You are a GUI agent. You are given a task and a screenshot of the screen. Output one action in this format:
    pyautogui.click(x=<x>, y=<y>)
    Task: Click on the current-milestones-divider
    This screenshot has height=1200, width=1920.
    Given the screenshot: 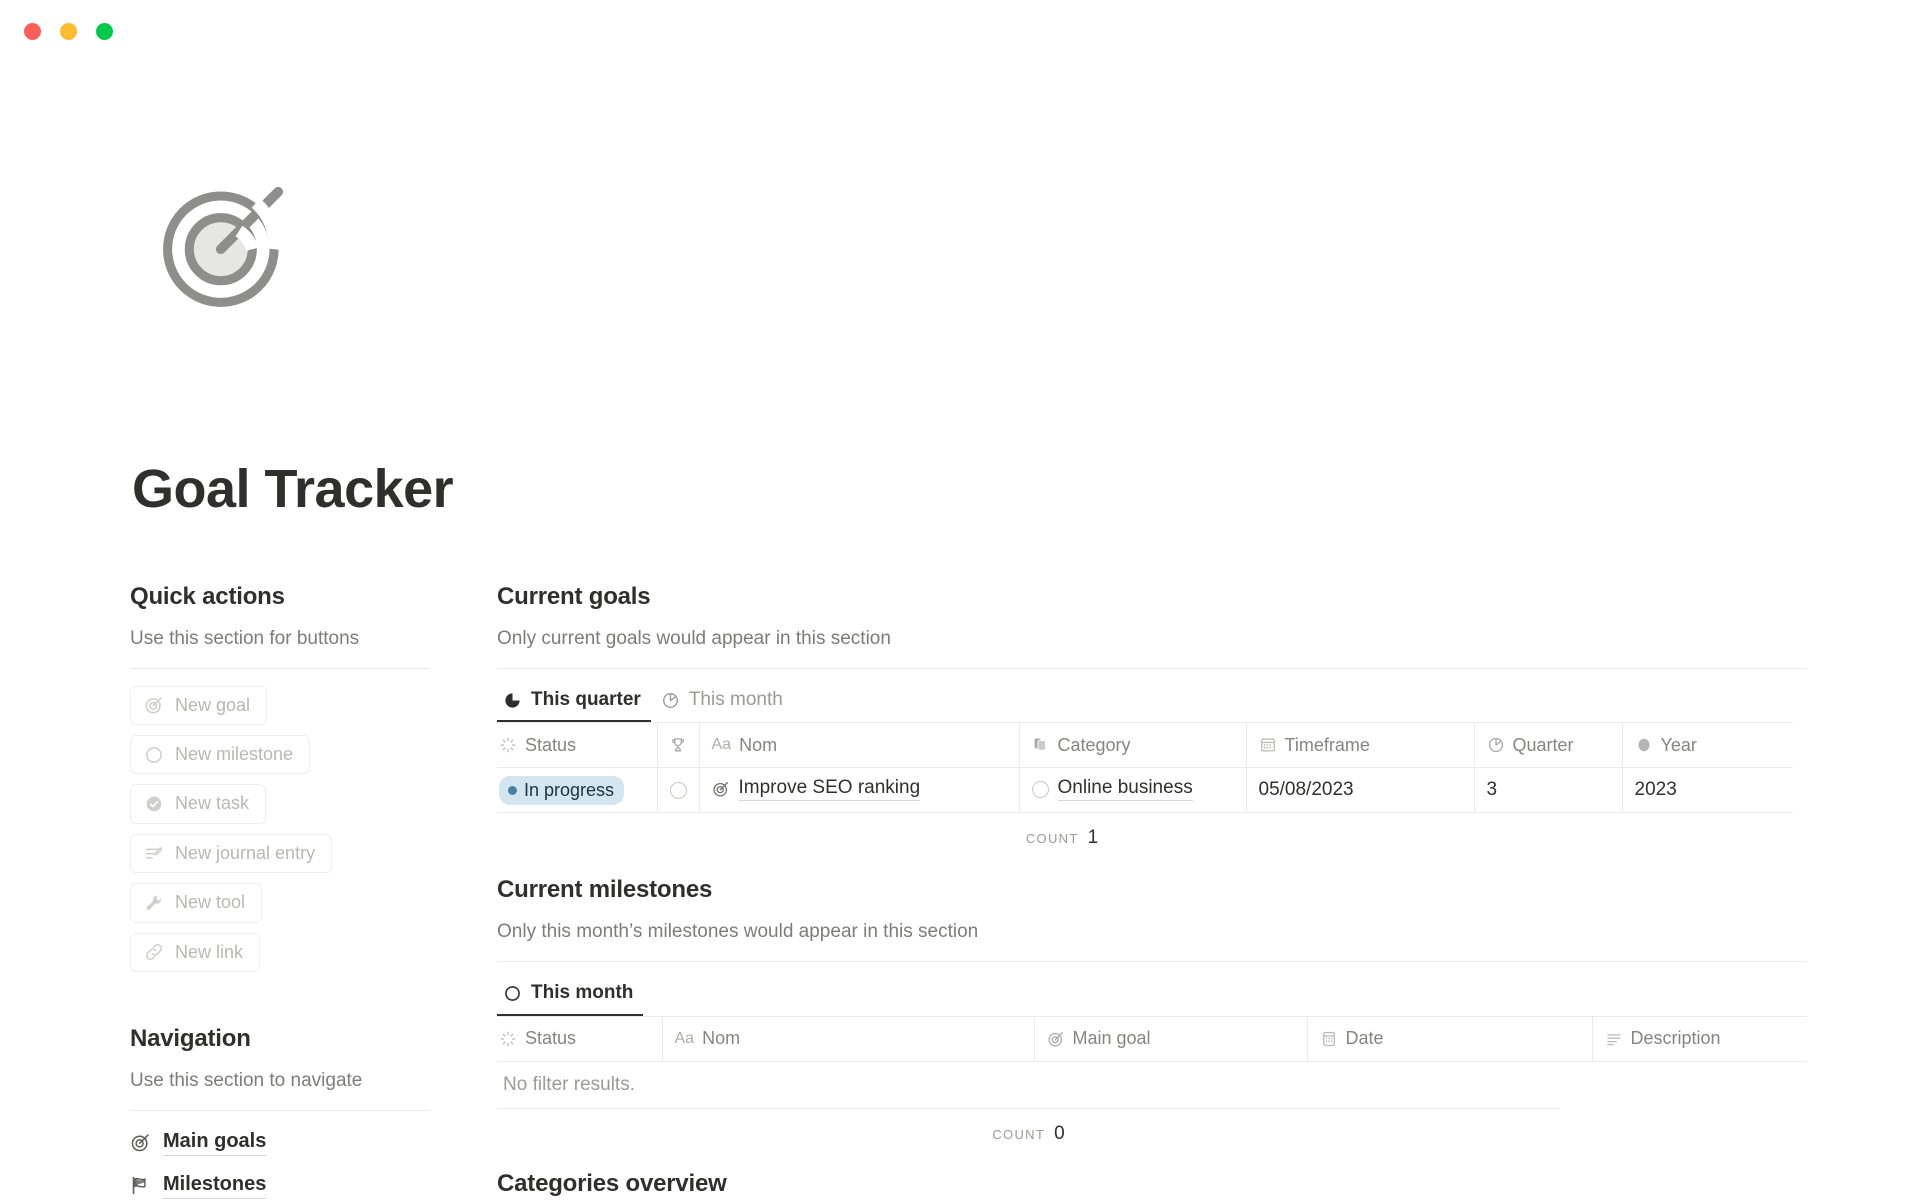 What is the action you would take?
    pyautogui.click(x=1152, y=962)
    